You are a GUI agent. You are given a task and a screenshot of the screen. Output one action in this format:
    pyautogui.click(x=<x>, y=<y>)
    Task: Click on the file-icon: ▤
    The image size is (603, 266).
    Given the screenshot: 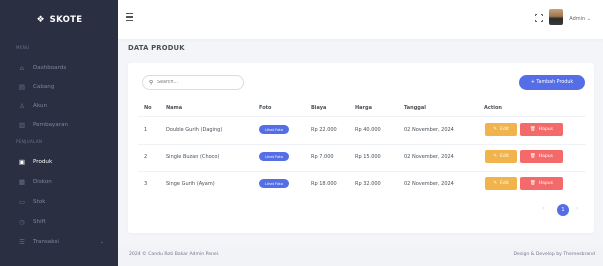 What is the action you would take?
    pyautogui.click(x=22, y=87)
    